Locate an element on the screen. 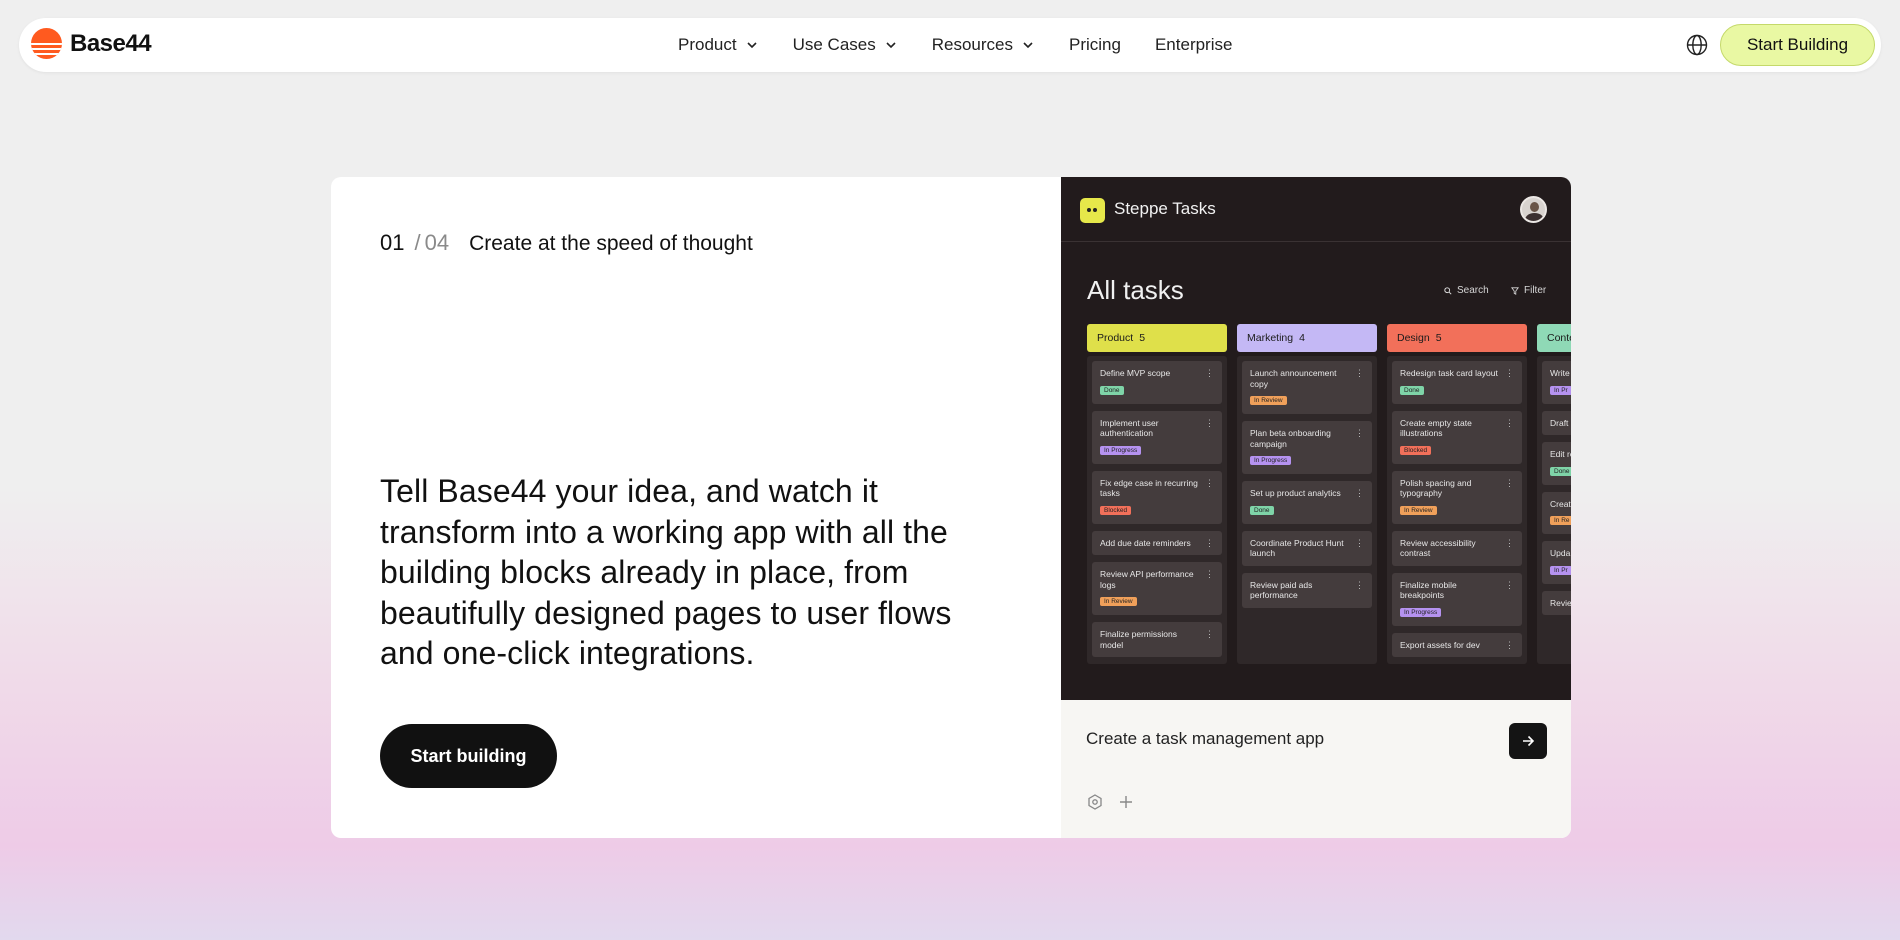  task-card: Finalize permissions model ⋮ is located at coordinates (1157, 639).